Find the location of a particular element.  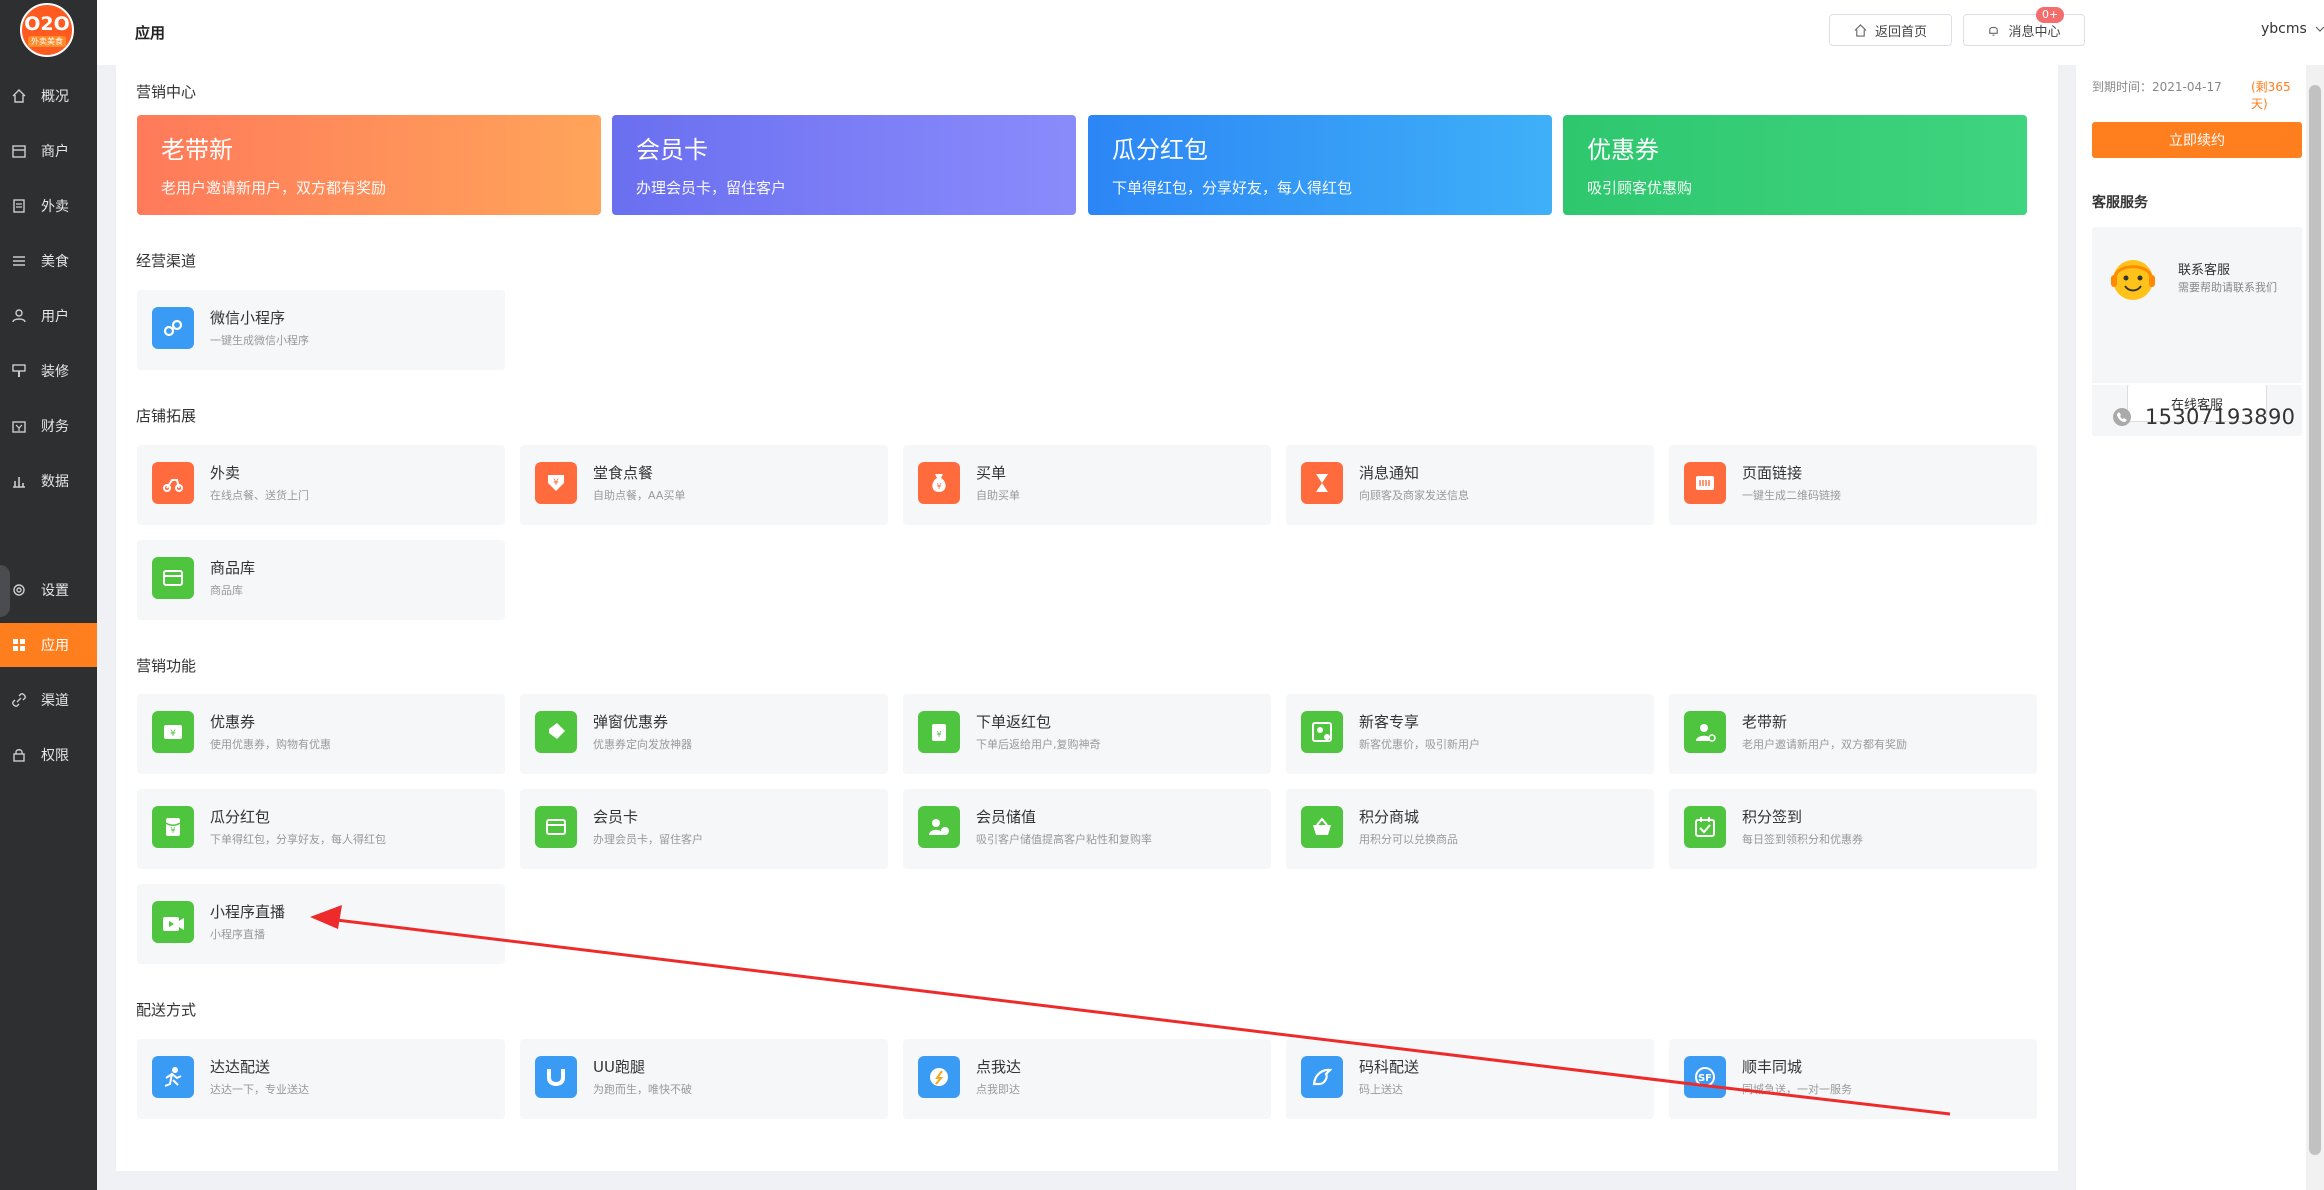

sidebar-item-food: 美食 is located at coordinates (48, 261).